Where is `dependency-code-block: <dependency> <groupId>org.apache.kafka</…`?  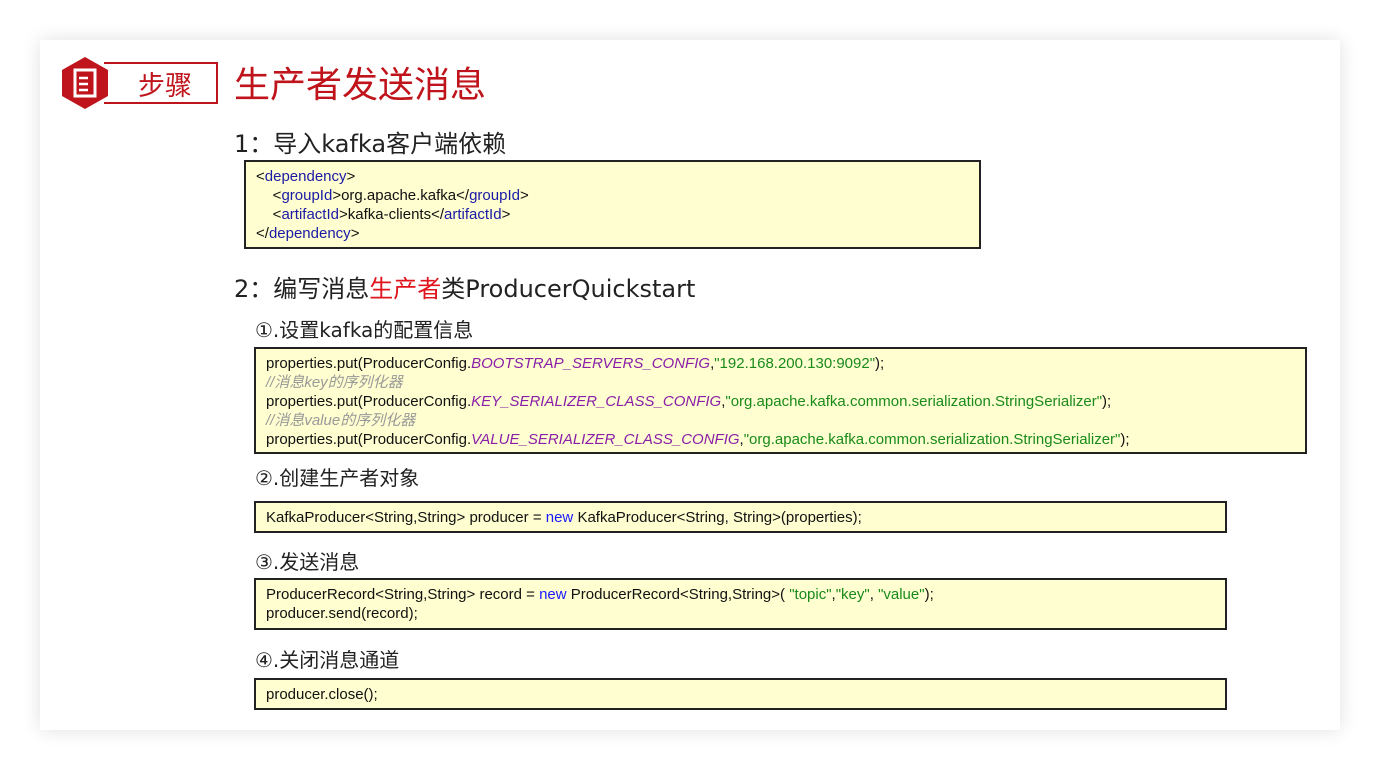
dependency-code-block: <dependency> <groupId>org.apache.kafka</… is located at coordinates (612, 204).